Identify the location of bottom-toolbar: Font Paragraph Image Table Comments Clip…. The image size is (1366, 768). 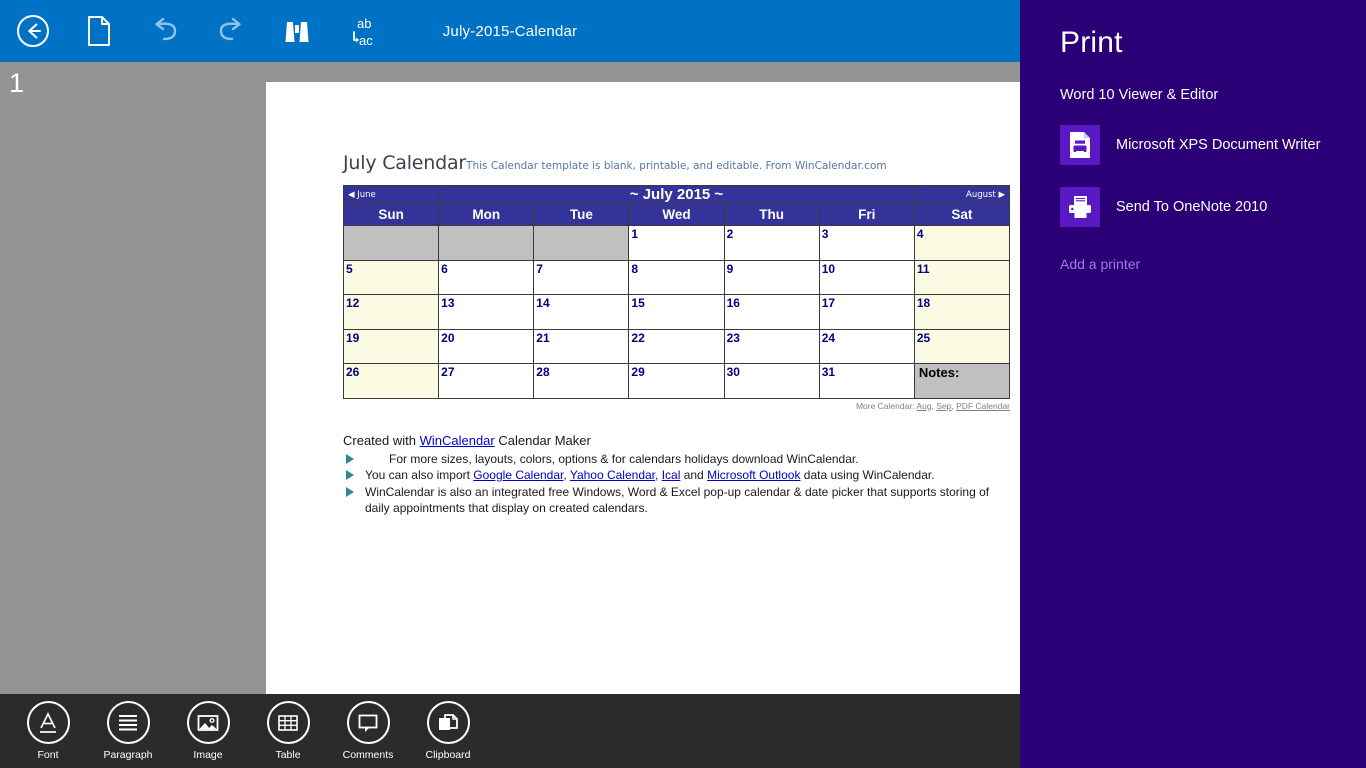
(510, 731).